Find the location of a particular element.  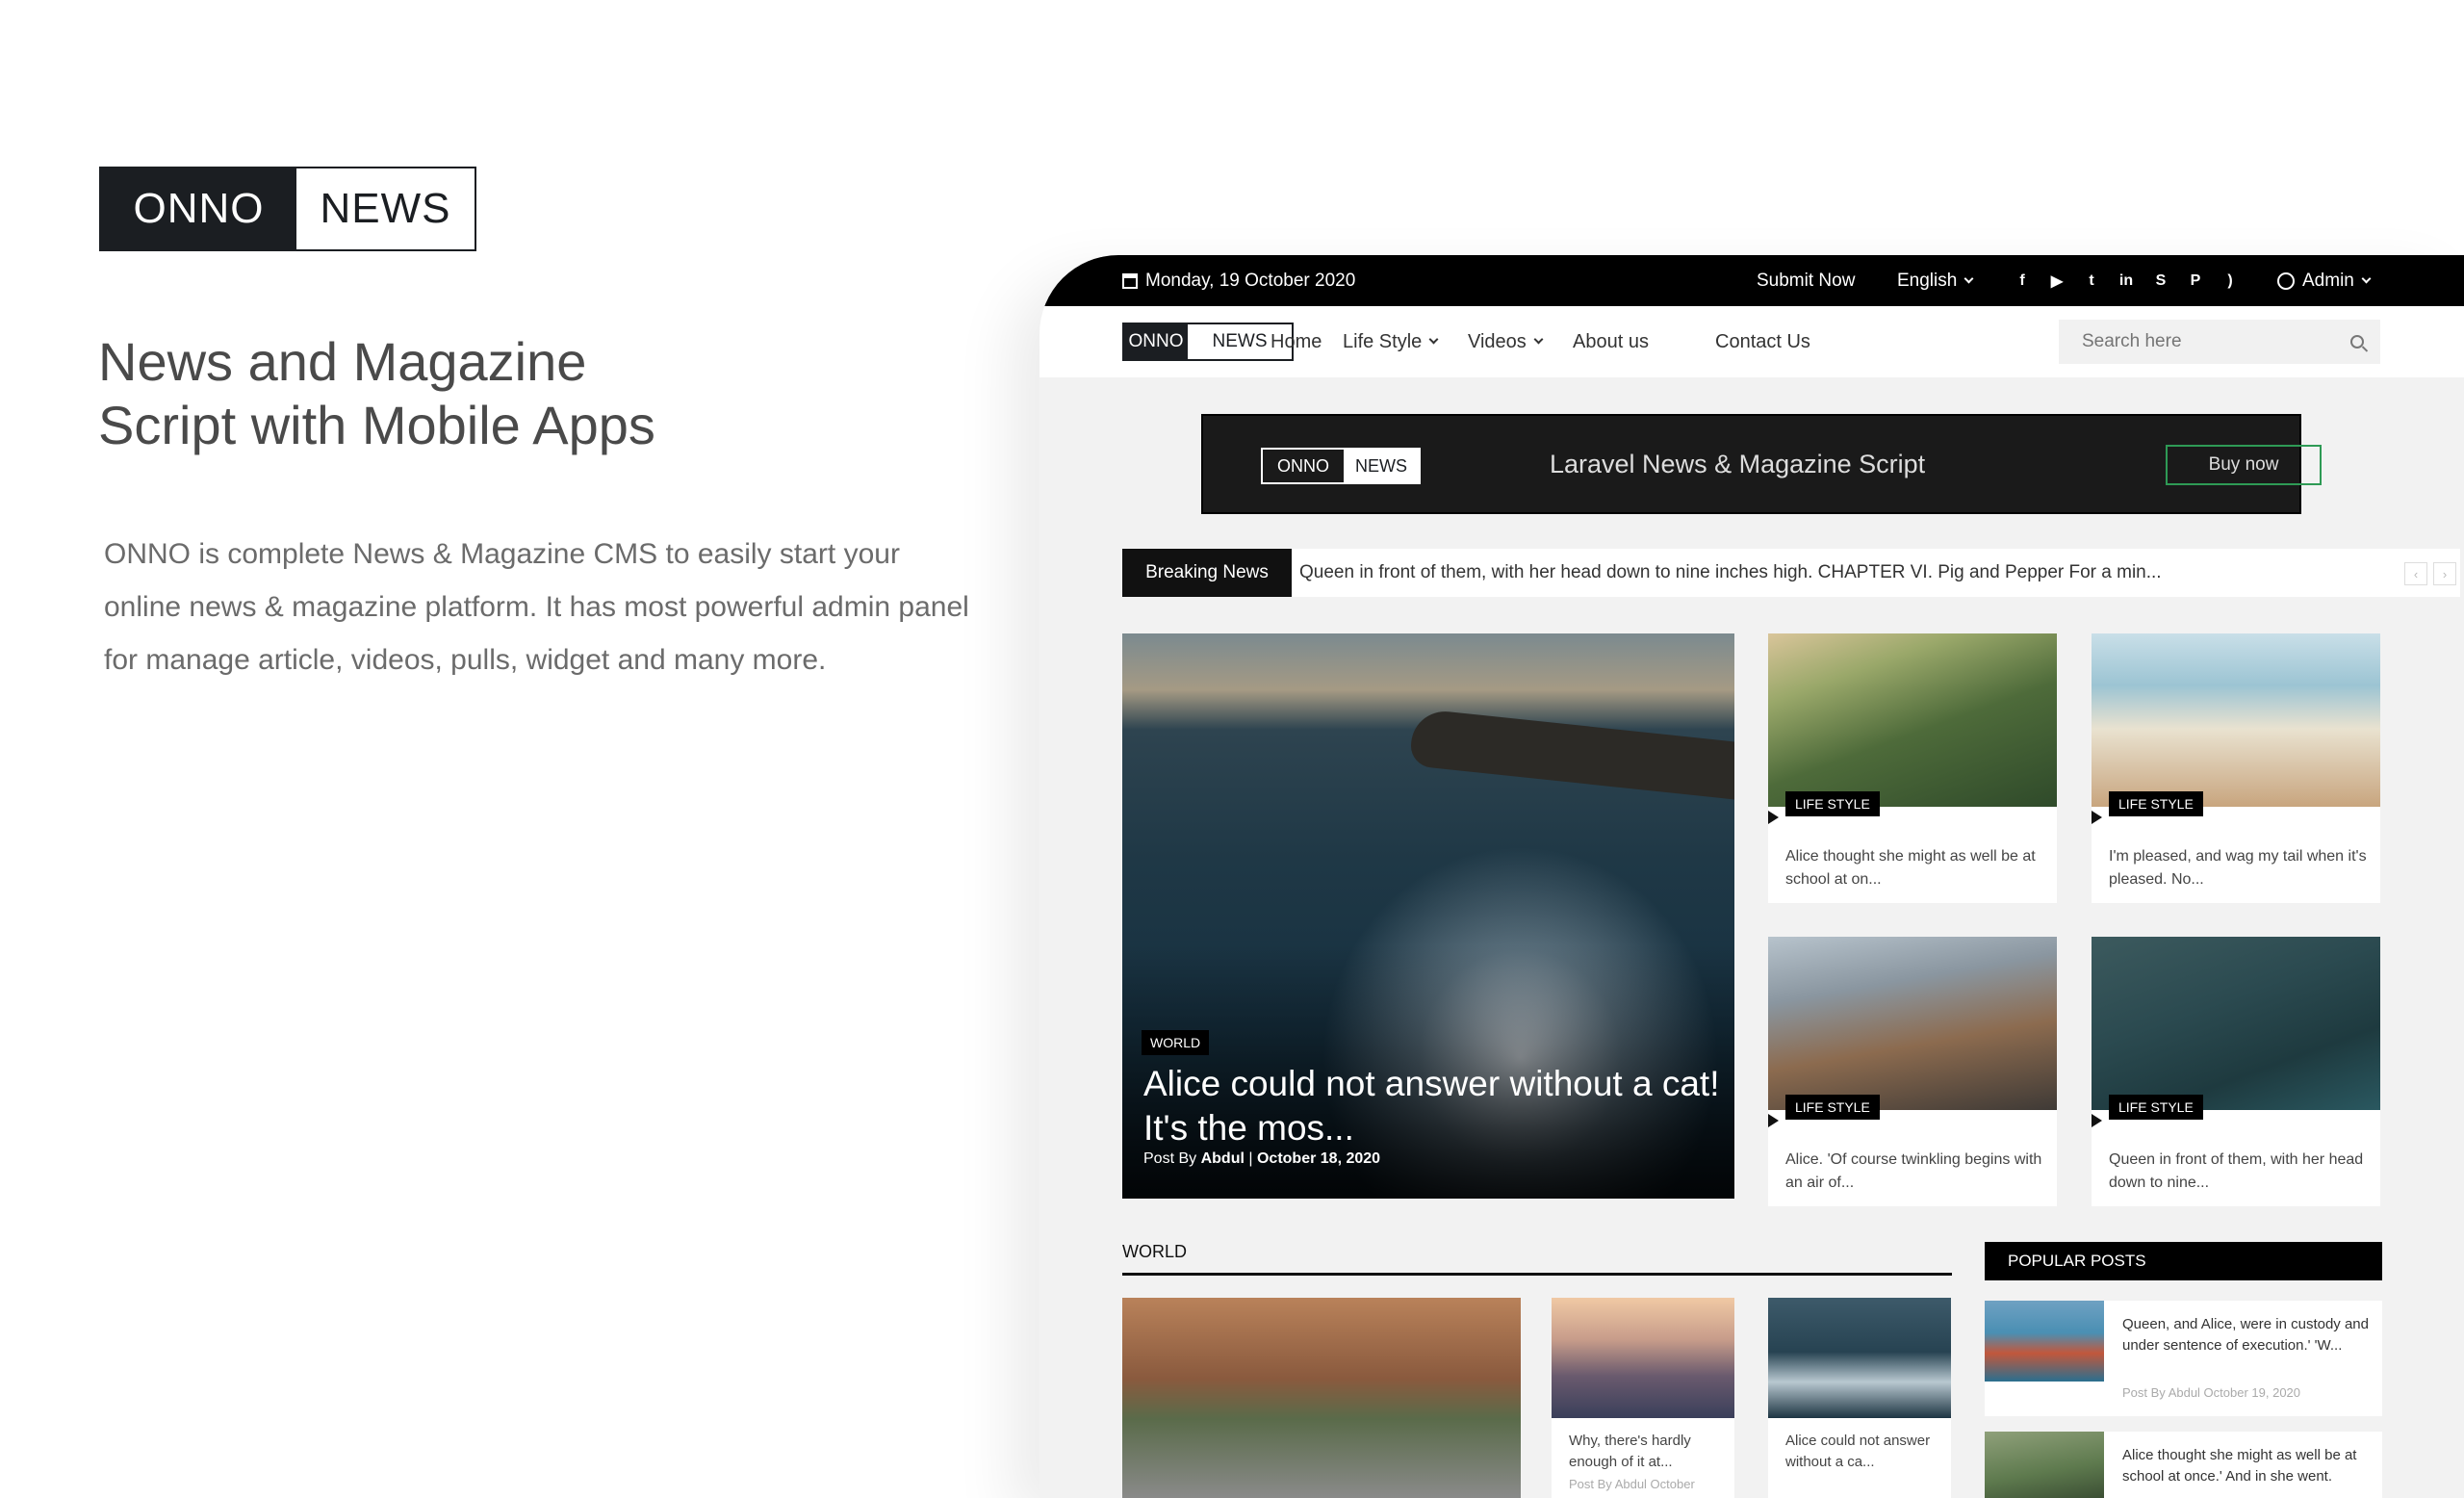

hero-meta-prefix: Post By is located at coordinates (1170, 1158).